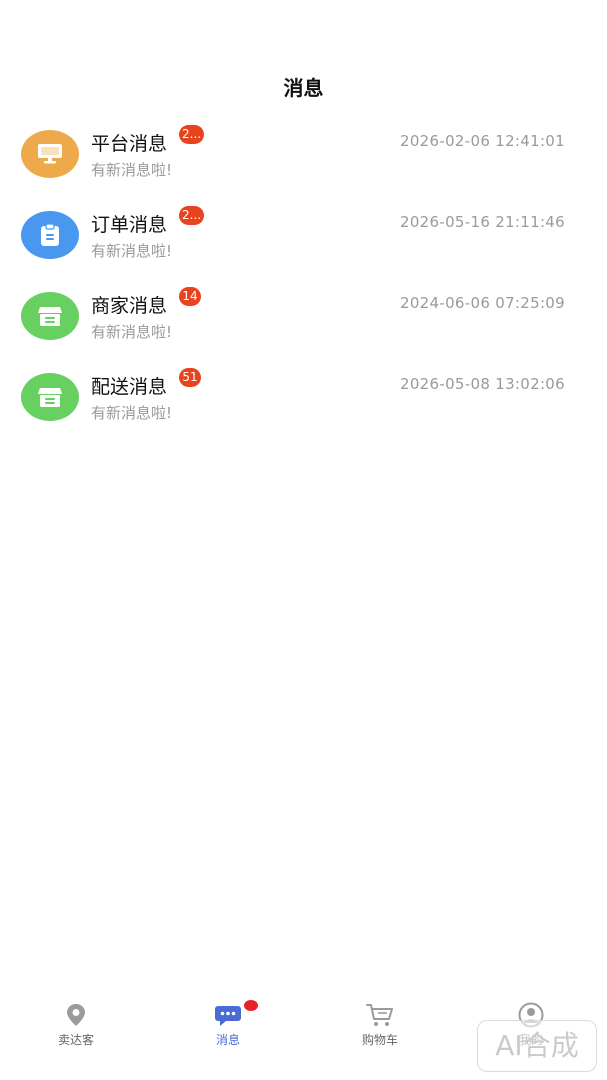 The image size is (607, 1080). Describe the element at coordinates (228, 1028) in the screenshot. I see `tab-messages: 消息` at that location.